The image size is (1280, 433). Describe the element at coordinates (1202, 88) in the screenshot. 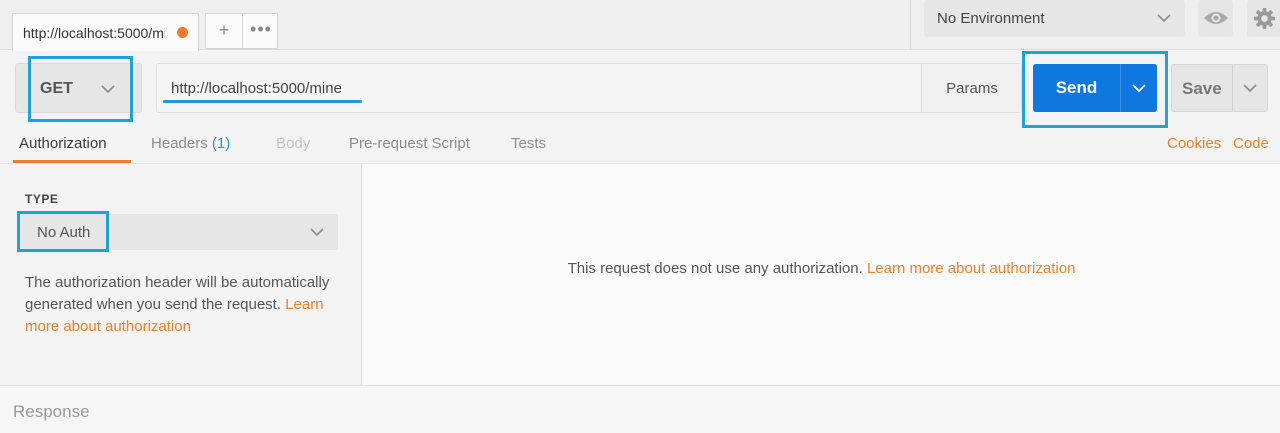

I see `save-button-label: Save` at that location.